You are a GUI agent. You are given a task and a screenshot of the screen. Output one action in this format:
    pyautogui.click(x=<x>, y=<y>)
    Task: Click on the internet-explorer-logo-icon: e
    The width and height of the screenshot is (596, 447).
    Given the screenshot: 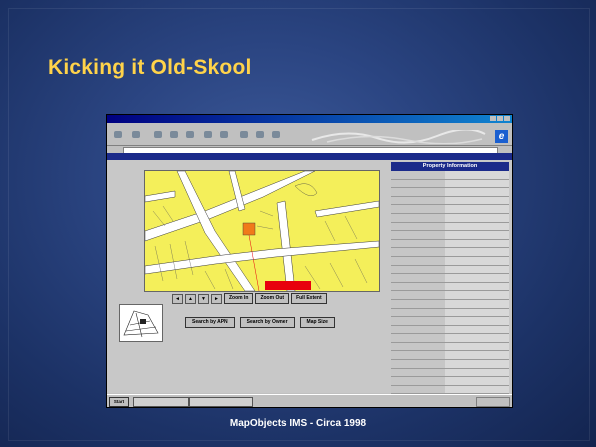 What is the action you would take?
    pyautogui.click(x=501, y=136)
    